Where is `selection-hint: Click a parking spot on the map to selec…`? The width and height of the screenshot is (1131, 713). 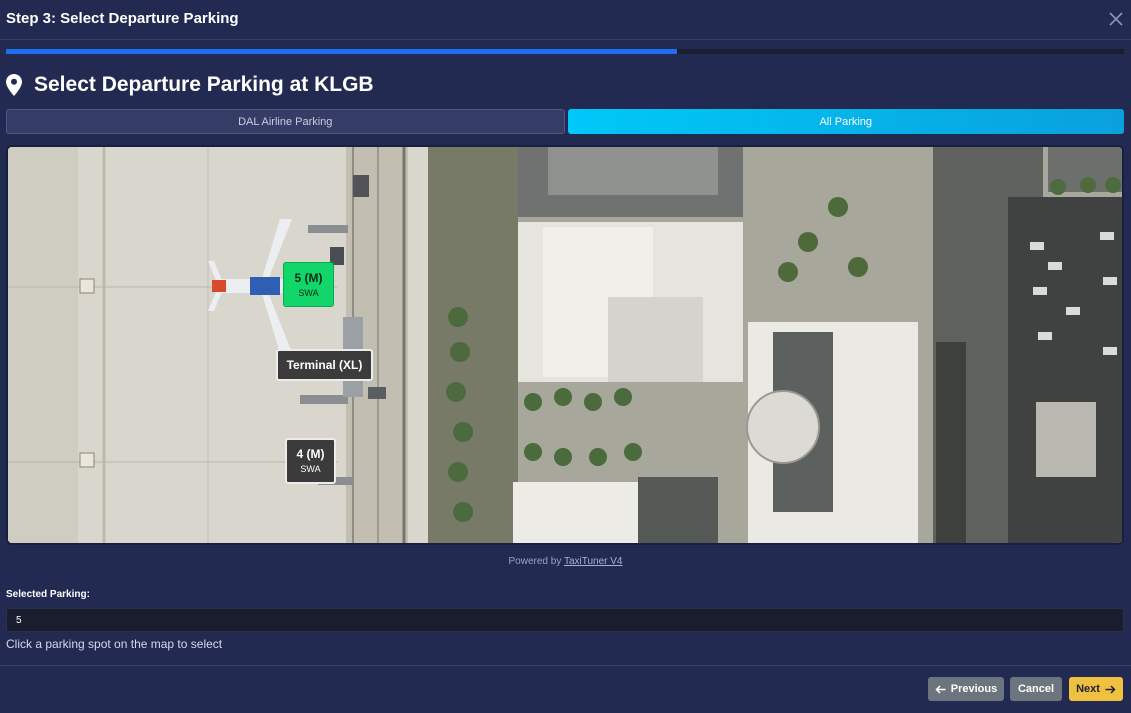 selection-hint: Click a parking spot on the map to selec… is located at coordinates (114, 644).